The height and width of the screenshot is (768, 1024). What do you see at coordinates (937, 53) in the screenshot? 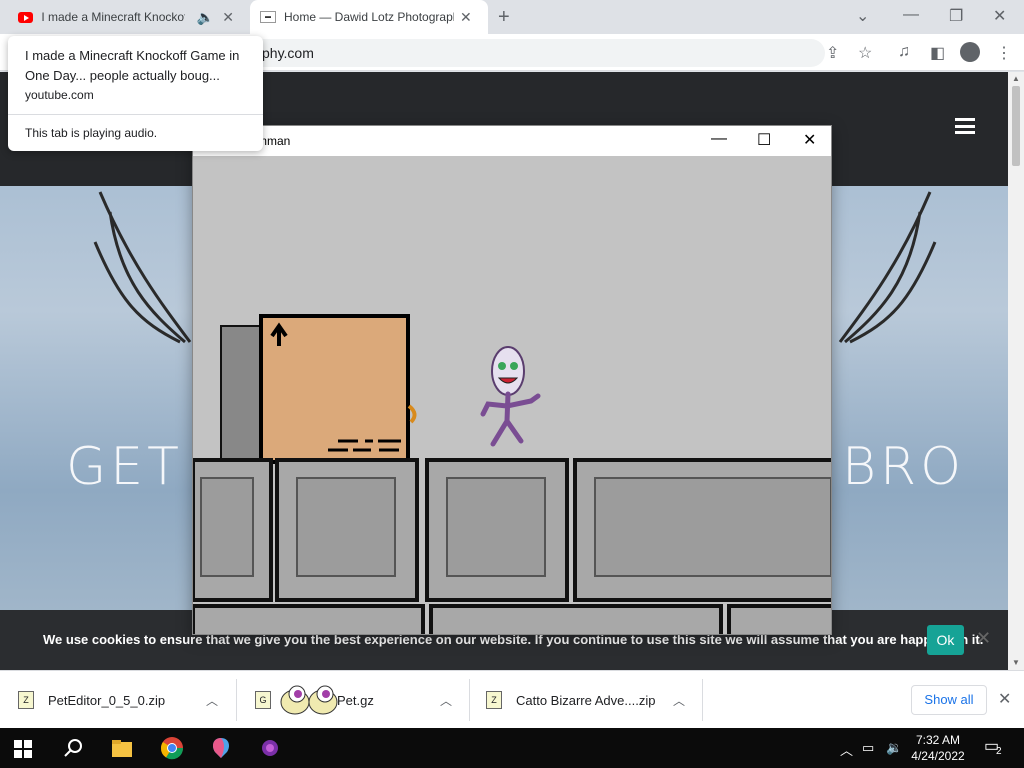
I see `side-panel-icon: ◧` at bounding box center [937, 53].